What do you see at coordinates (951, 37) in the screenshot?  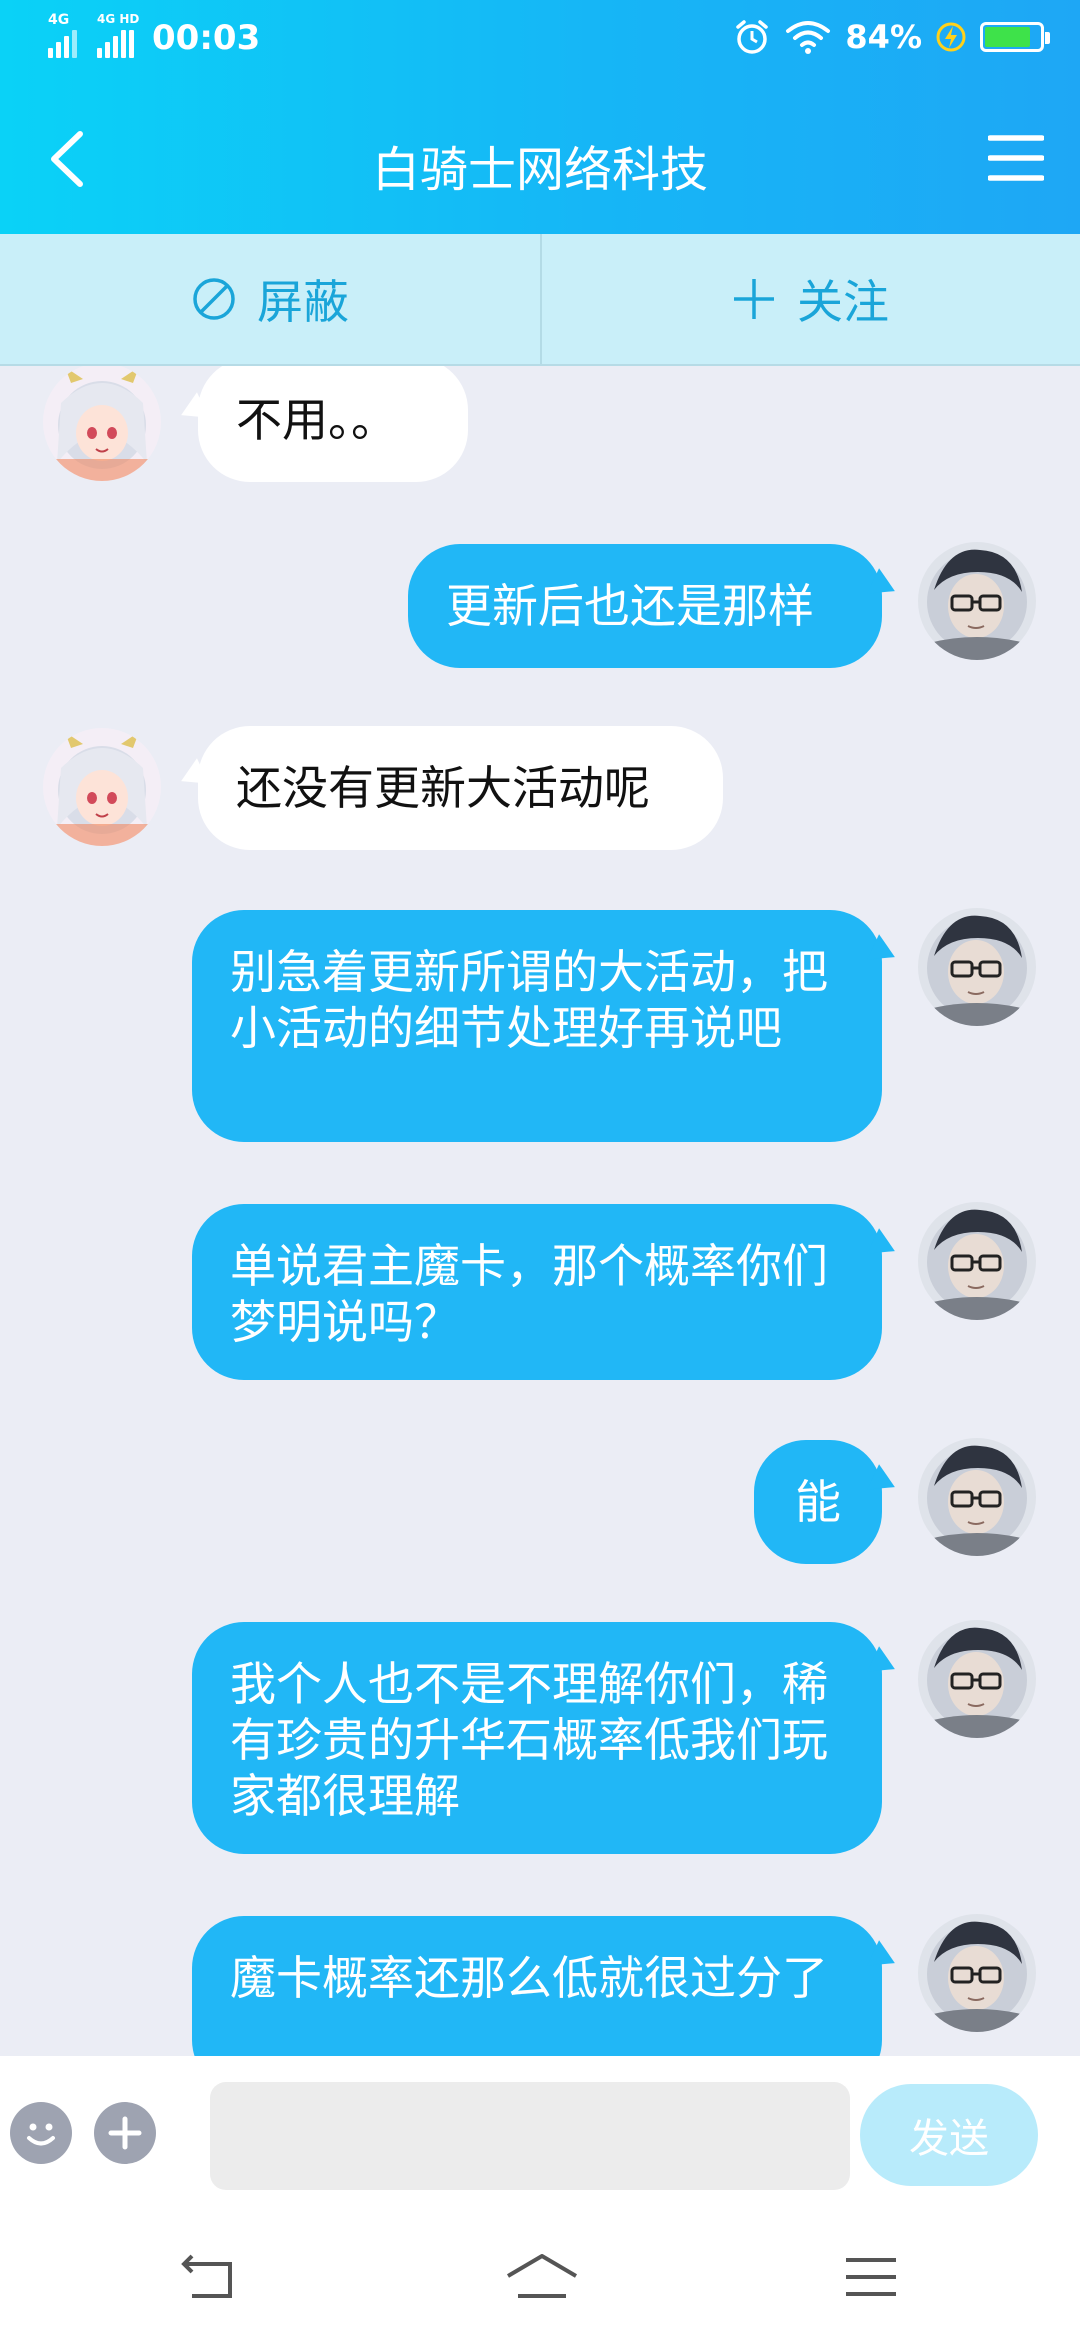 I see `charging-icon` at bounding box center [951, 37].